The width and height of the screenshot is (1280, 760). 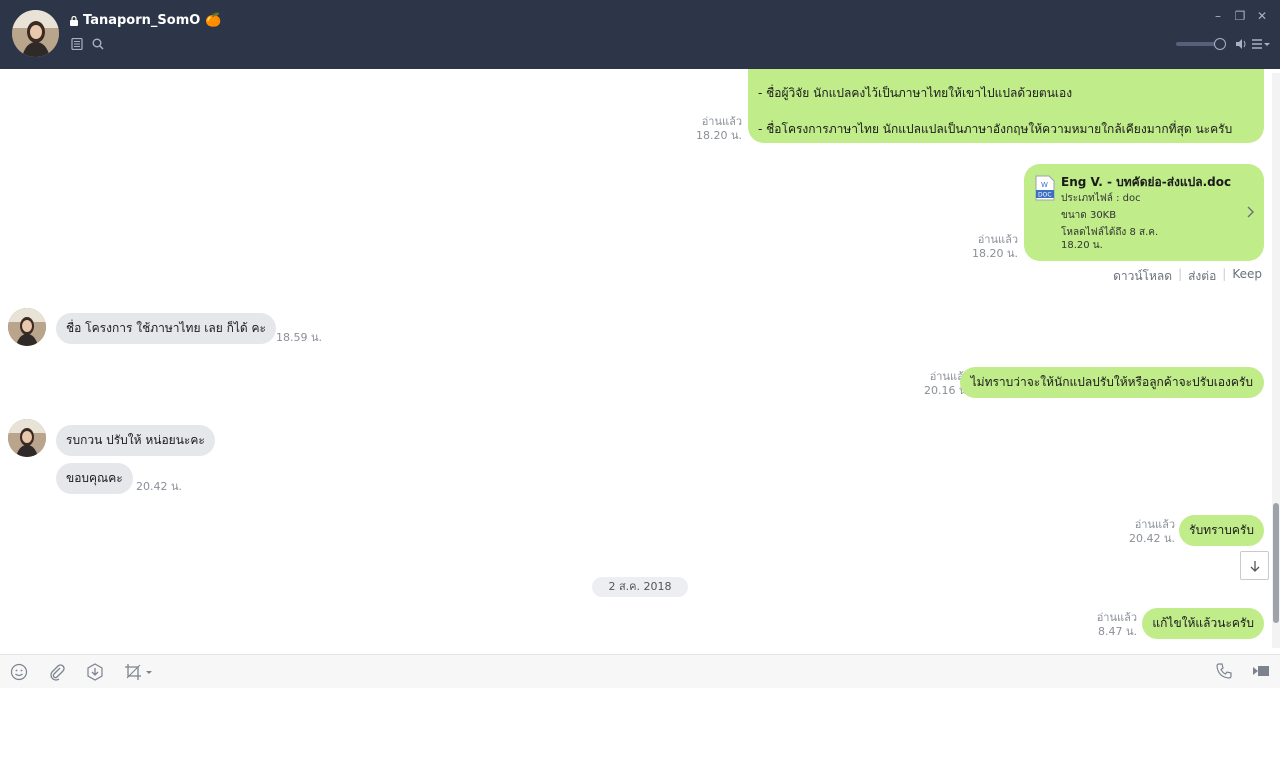 I want to click on message-text: ขอบคุณคะ, so click(x=94, y=478).